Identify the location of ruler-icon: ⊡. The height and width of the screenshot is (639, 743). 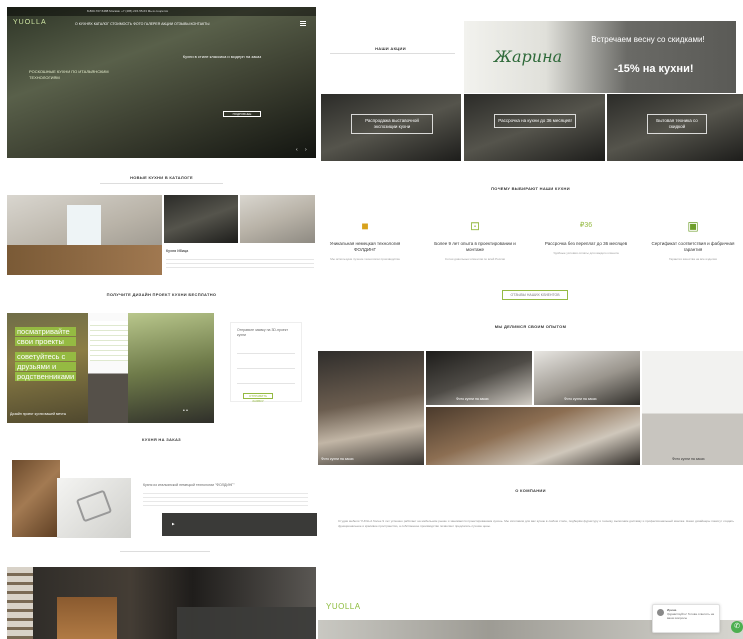
(475, 226).